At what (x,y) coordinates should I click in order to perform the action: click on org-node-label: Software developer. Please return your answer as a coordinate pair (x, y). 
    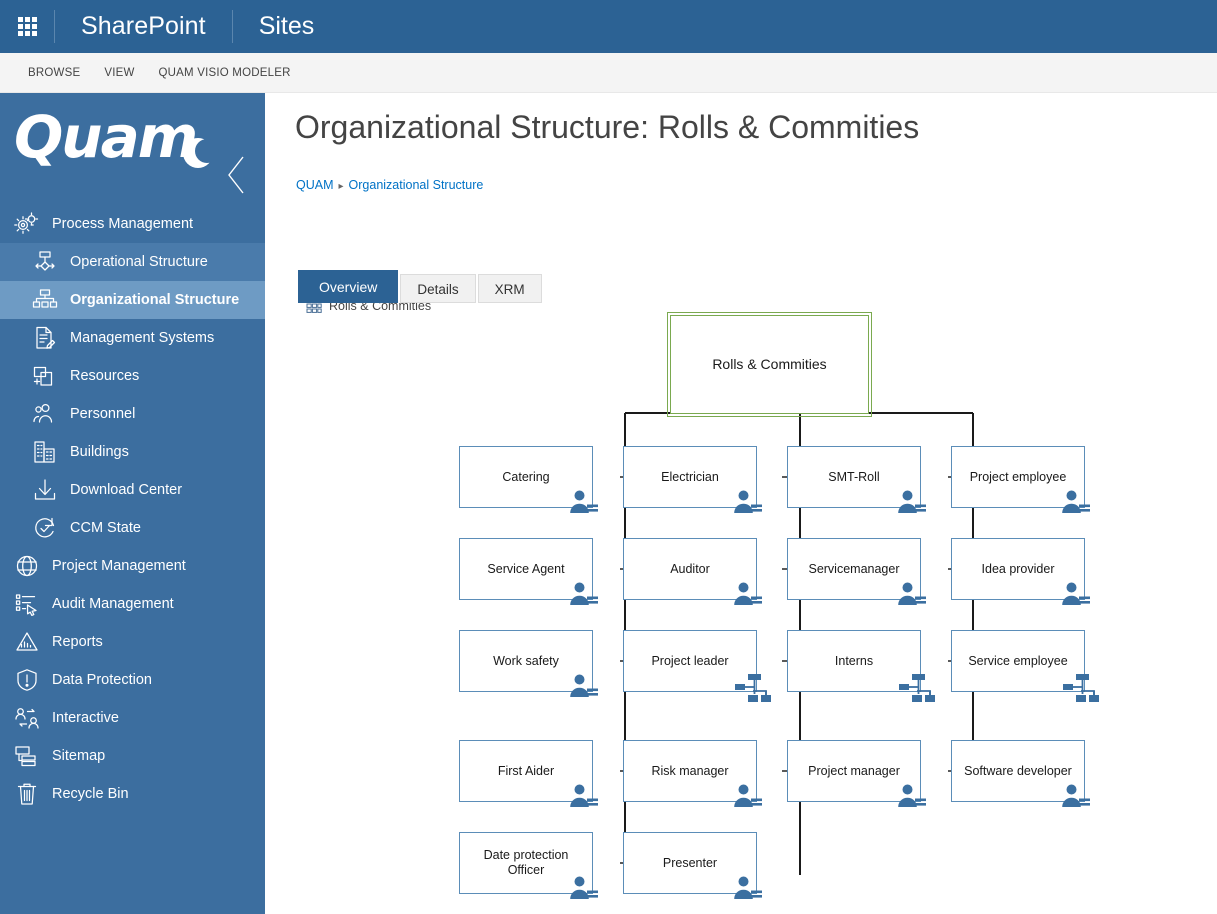
    Looking at the image, I should click on (1018, 770).